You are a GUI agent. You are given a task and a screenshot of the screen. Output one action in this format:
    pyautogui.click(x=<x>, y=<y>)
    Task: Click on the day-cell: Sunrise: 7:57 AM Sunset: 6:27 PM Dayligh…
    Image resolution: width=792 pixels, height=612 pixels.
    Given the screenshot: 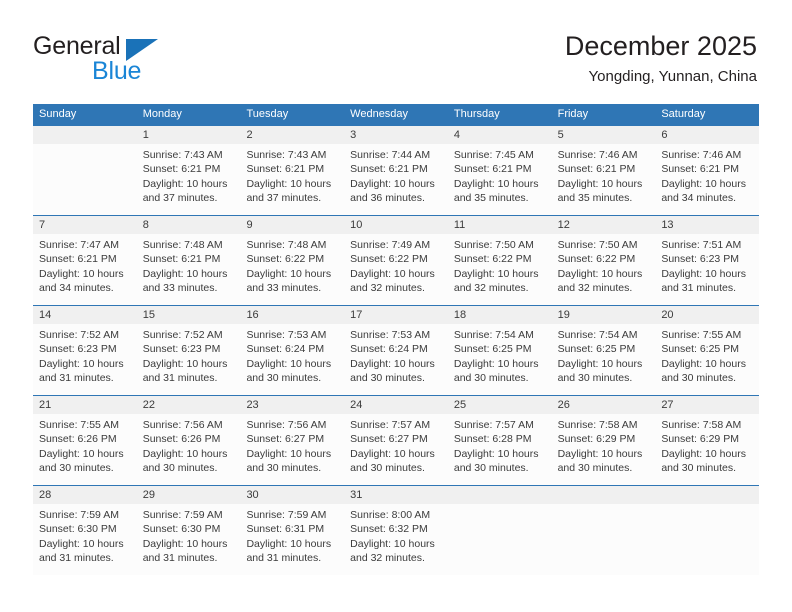 What is the action you would take?
    pyautogui.click(x=396, y=449)
    